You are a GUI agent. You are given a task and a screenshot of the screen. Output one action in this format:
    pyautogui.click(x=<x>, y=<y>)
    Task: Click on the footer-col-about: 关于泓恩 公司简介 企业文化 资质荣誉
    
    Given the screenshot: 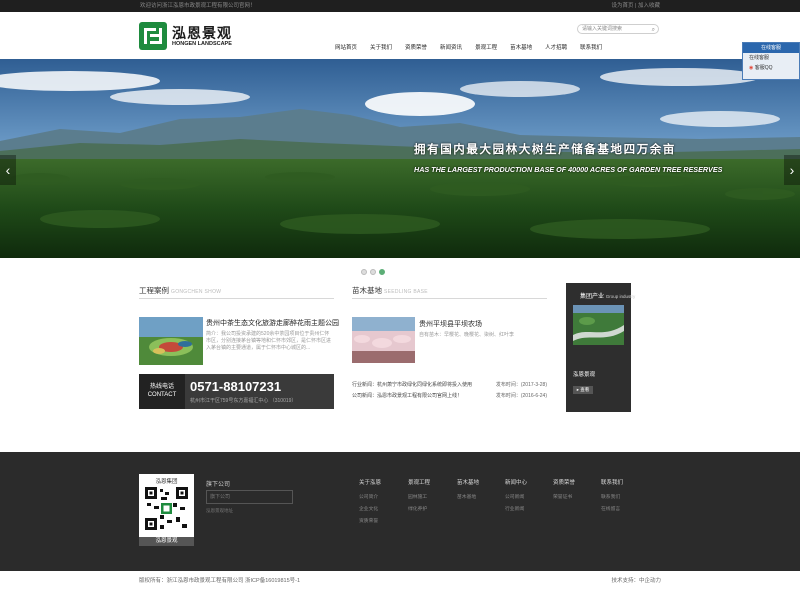 What is the action you would take?
    pyautogui.click(x=370, y=502)
    